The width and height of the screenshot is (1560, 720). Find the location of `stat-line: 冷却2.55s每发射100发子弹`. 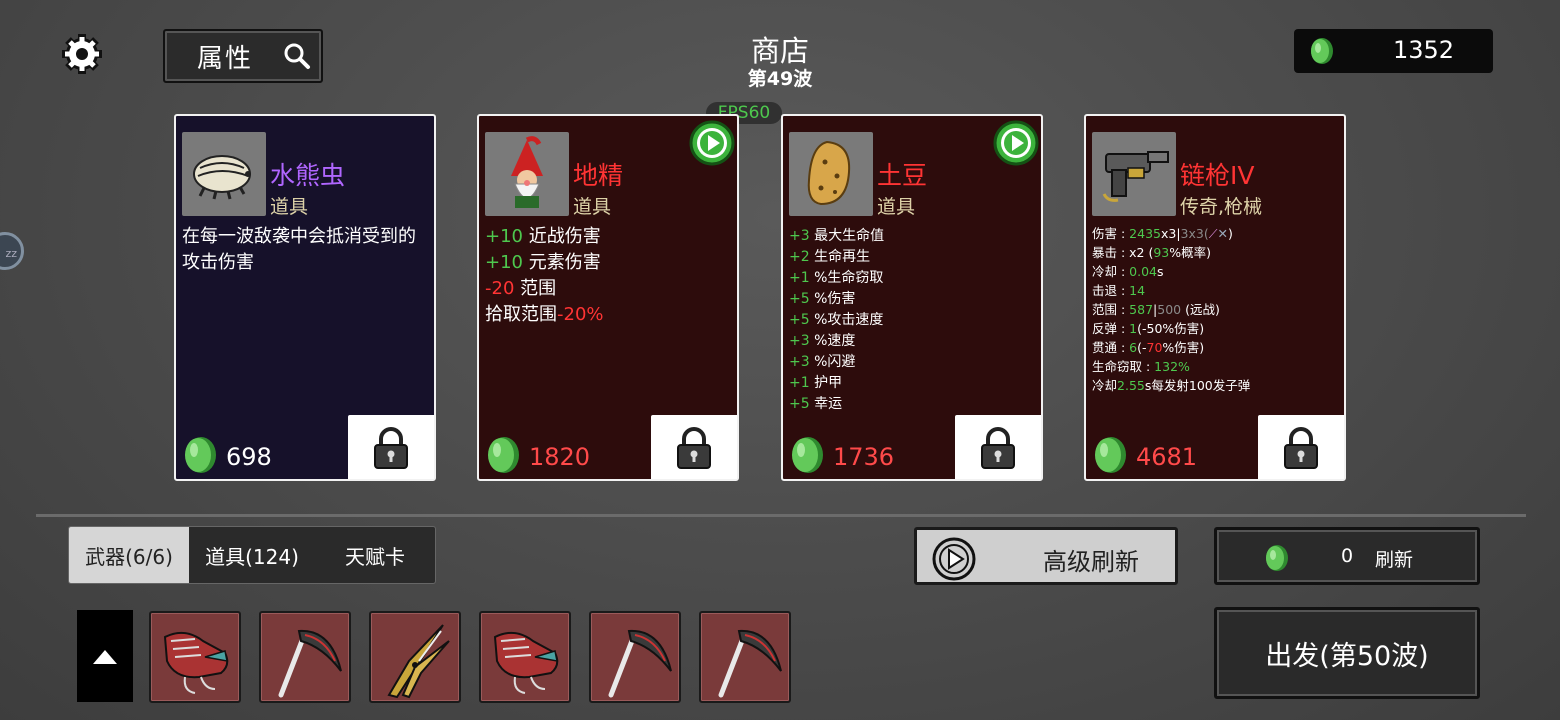

stat-line: 冷却2.55s每发射100发子弹 is located at coordinates (1171, 385).